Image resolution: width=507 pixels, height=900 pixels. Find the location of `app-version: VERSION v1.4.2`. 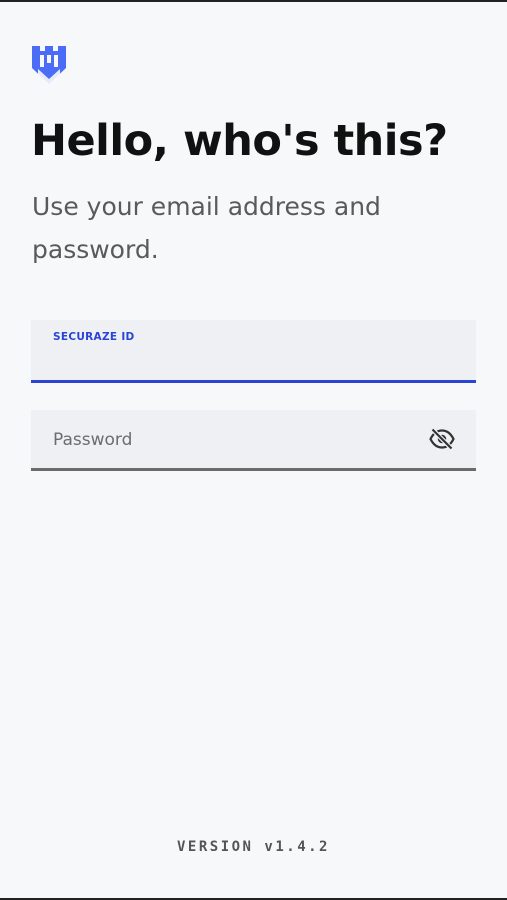

app-version: VERSION v1.4.2 is located at coordinates (253, 847).